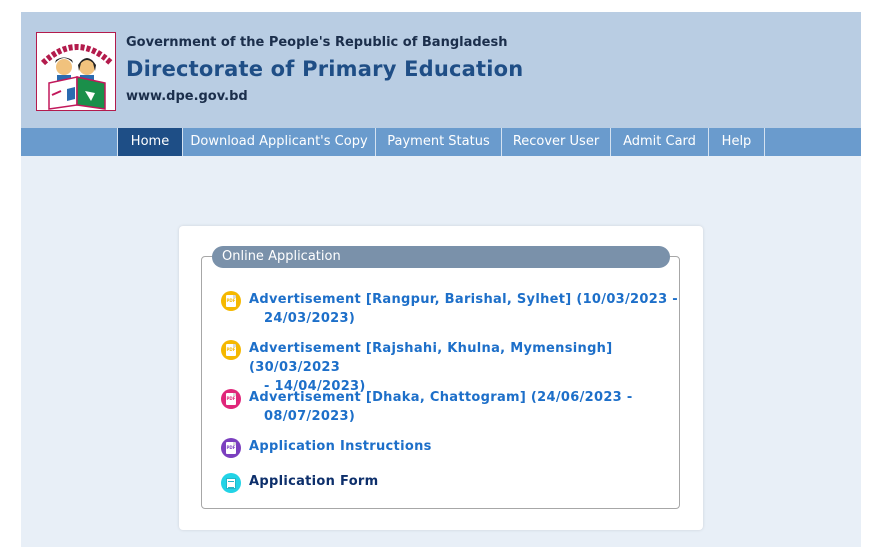 The image size is (879, 547). Describe the element at coordinates (278, 142) in the screenshot. I see `nav-download-applicant-copy: Download Applicant's Copy` at that location.